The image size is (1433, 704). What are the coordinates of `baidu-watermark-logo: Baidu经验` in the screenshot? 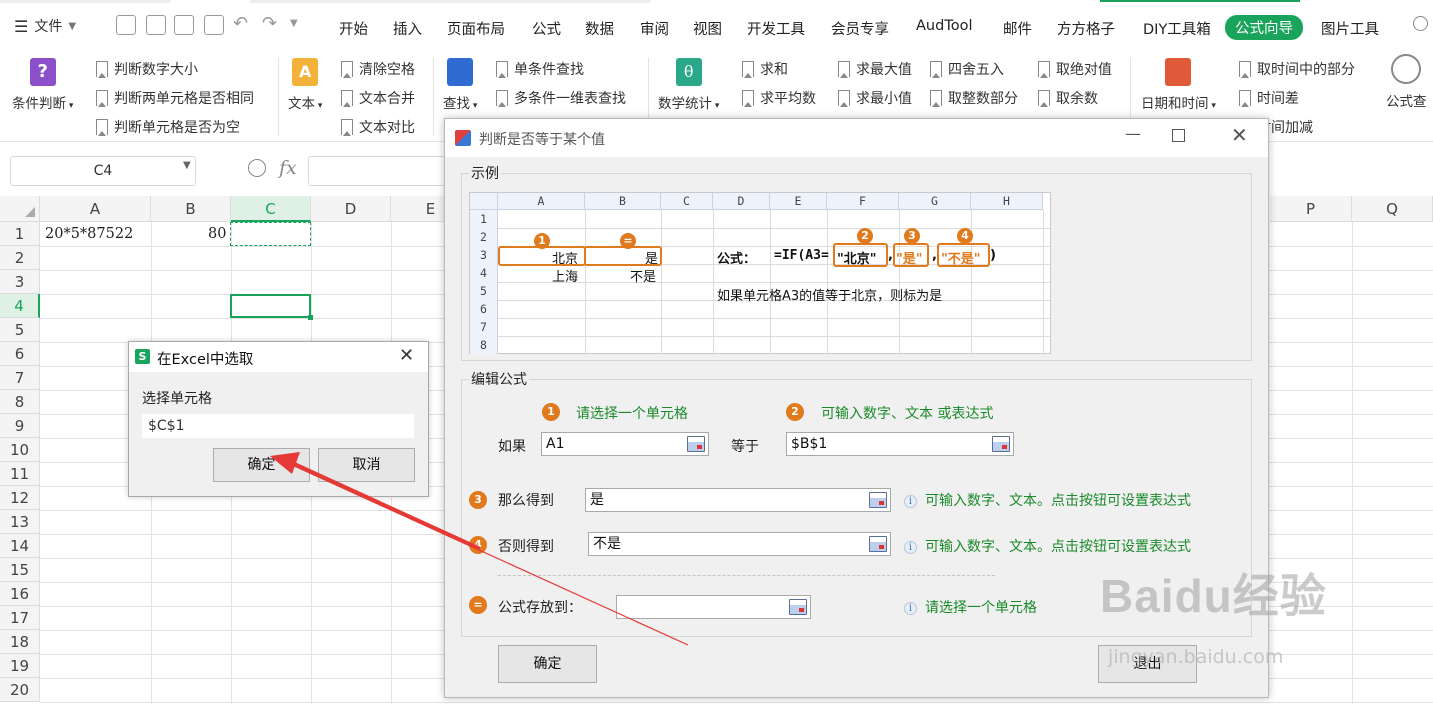 It's located at (1213, 596).